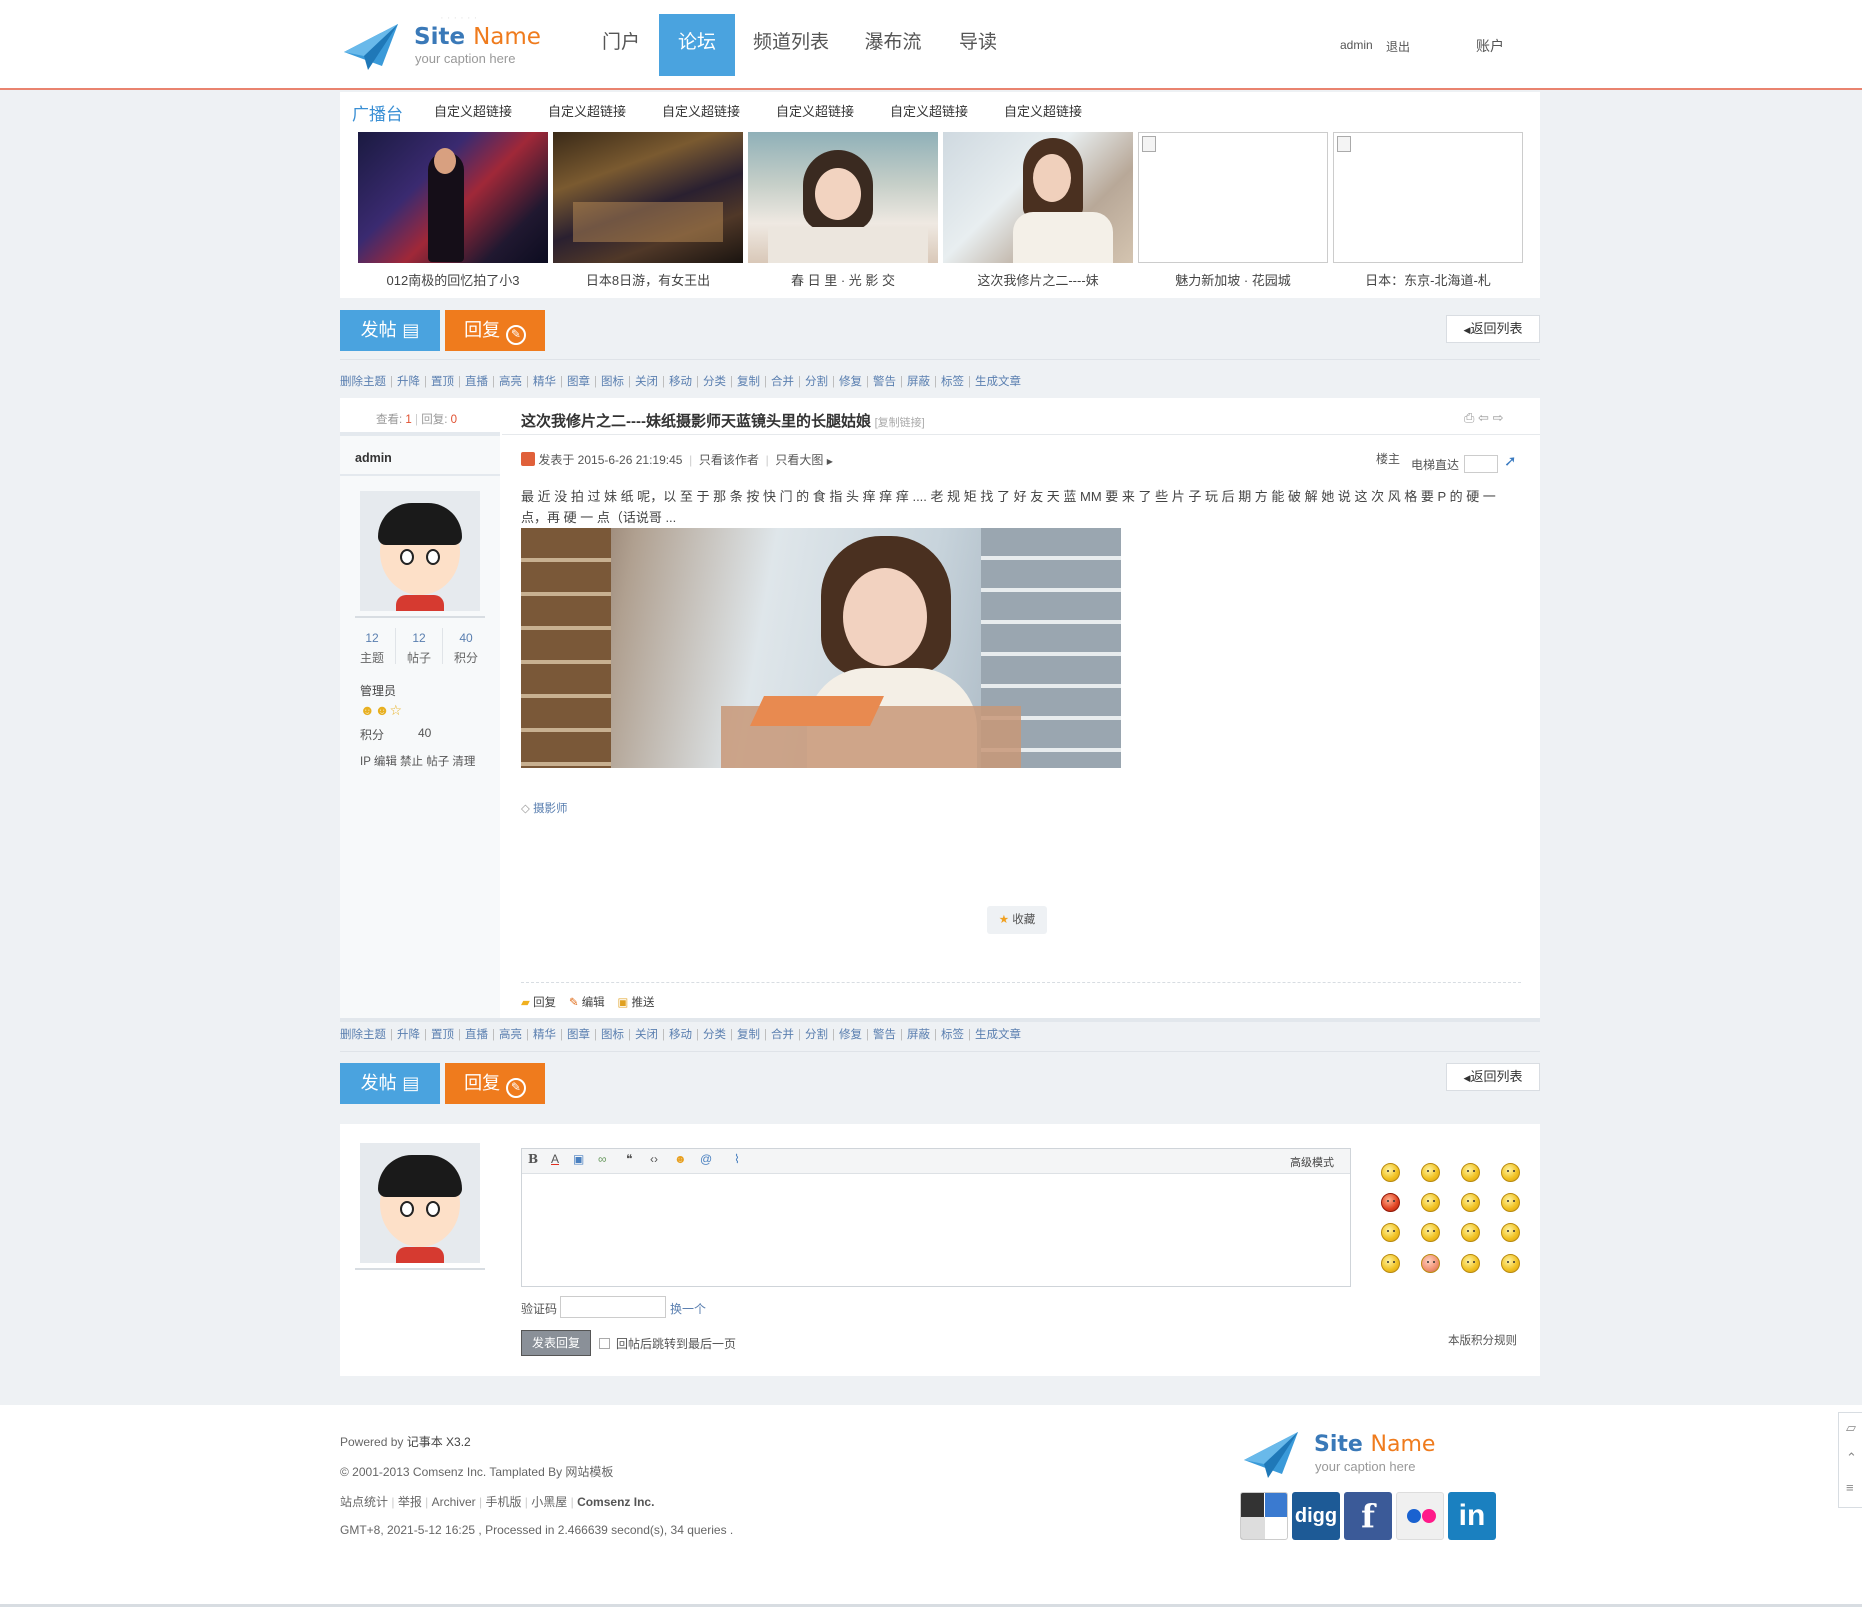 Image resolution: width=1862 pixels, height=1607 pixels. What do you see at coordinates (1510, 1232) in the screenshot?
I see `teeth-emoji` at bounding box center [1510, 1232].